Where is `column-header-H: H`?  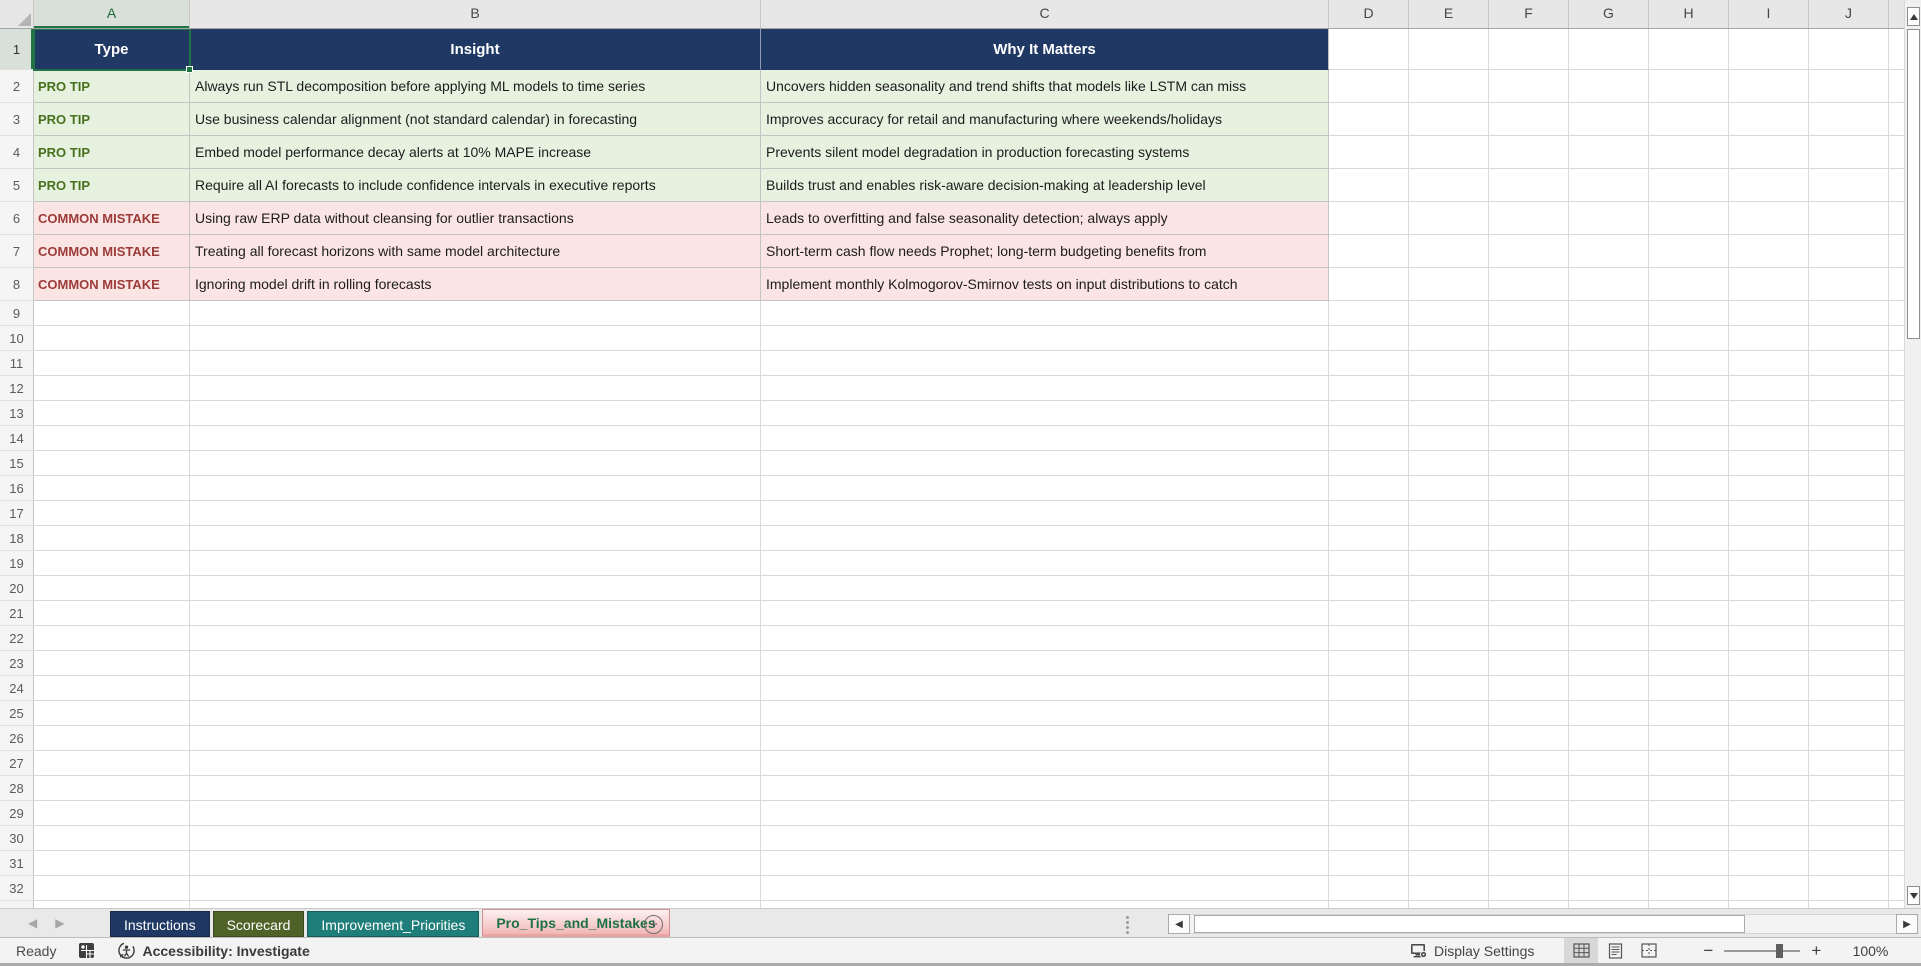
column-header-H: H is located at coordinates (1689, 14).